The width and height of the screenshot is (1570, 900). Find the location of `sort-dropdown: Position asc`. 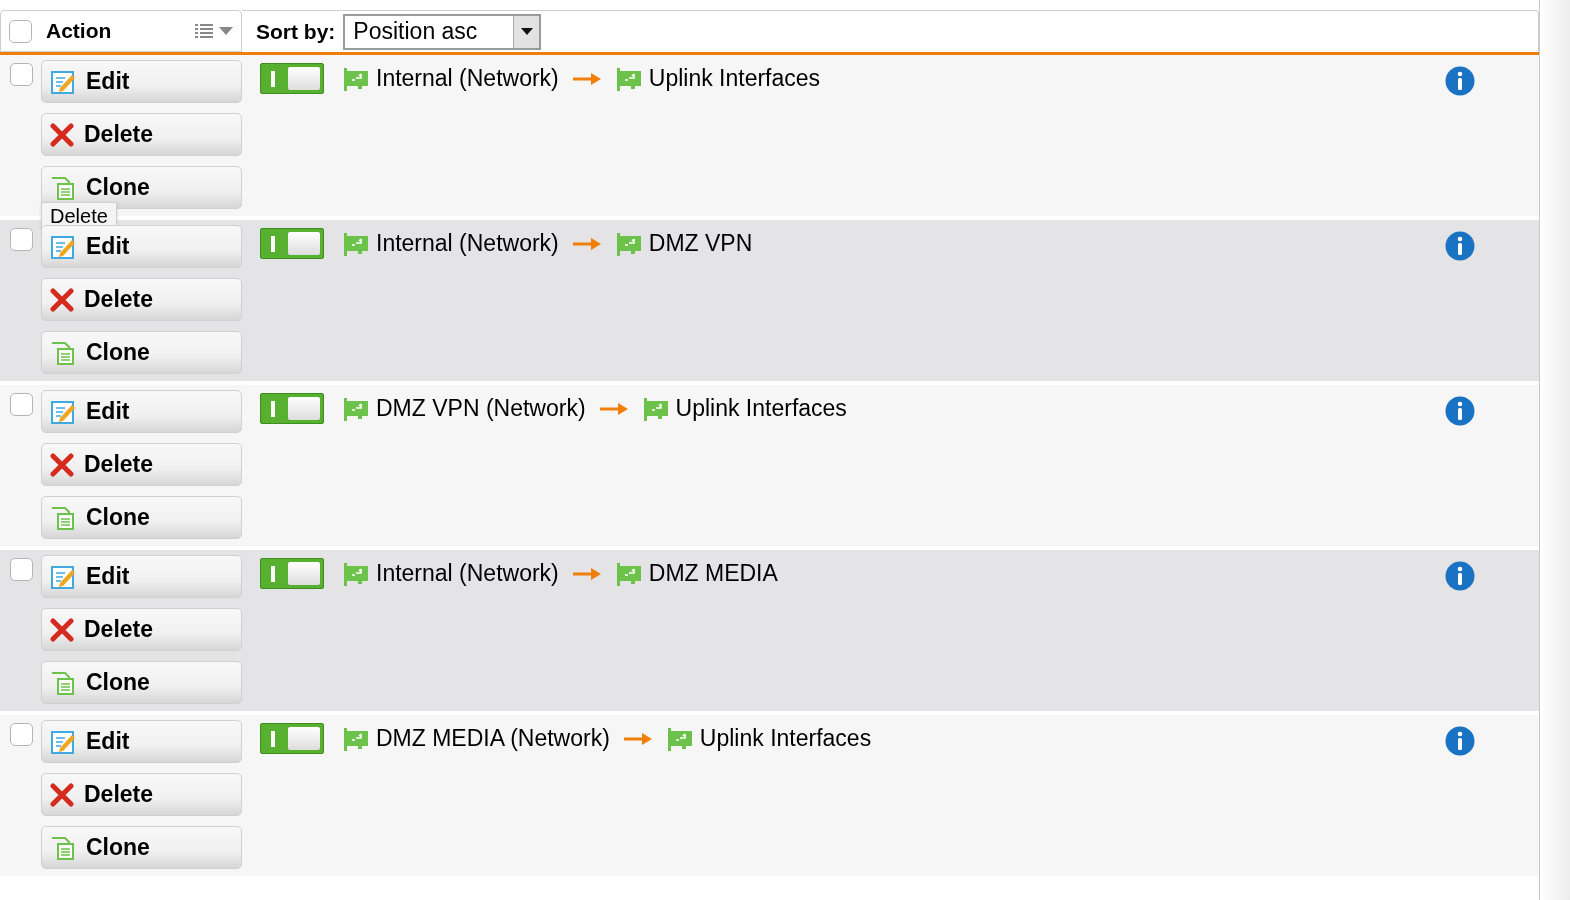

sort-dropdown: Position asc is located at coordinates (442, 31).